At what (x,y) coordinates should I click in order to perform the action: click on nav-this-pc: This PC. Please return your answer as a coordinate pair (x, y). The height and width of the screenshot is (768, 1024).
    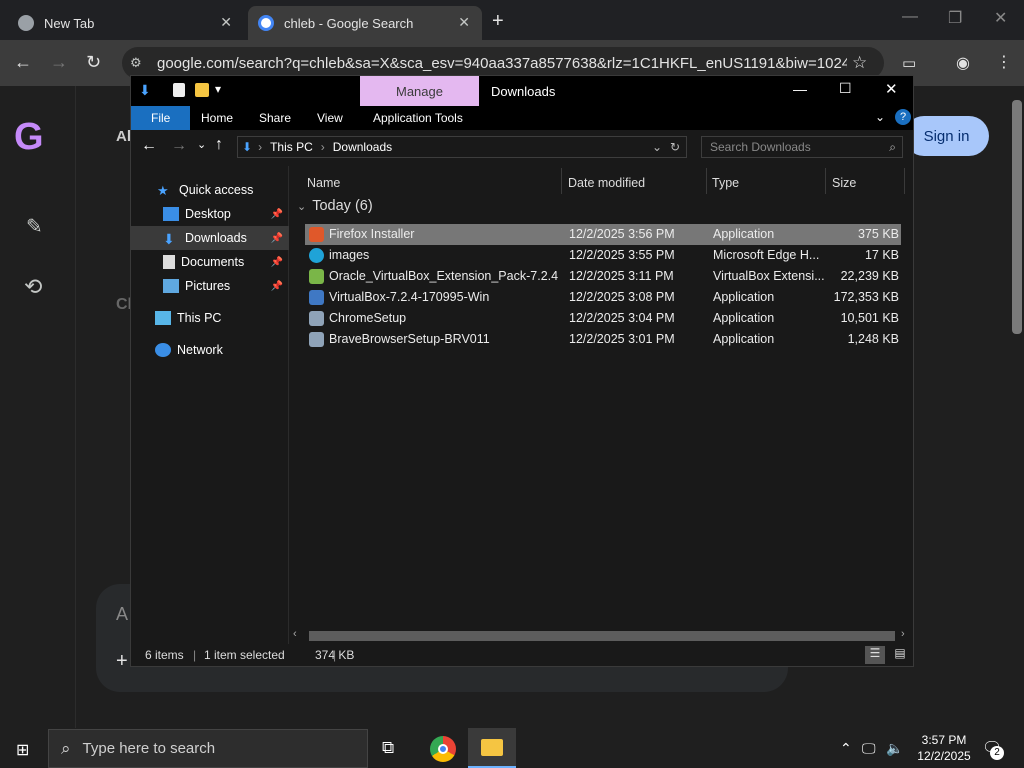
    Looking at the image, I should click on (210, 318).